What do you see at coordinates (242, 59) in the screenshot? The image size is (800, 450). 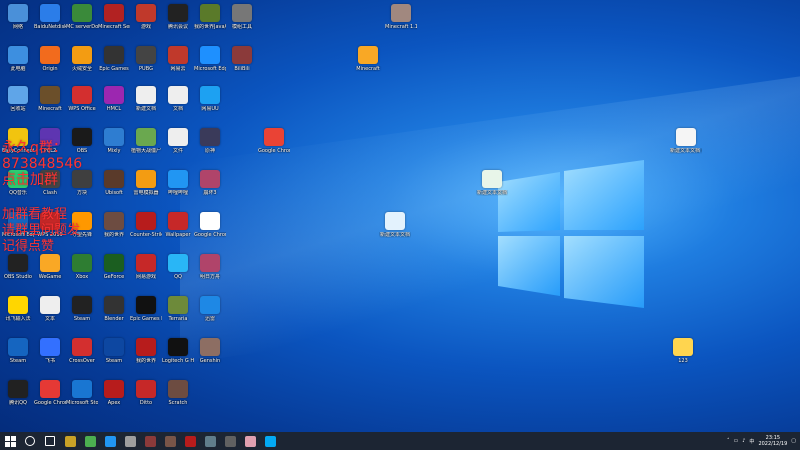 I see `desktop-icon: BiliBili` at bounding box center [242, 59].